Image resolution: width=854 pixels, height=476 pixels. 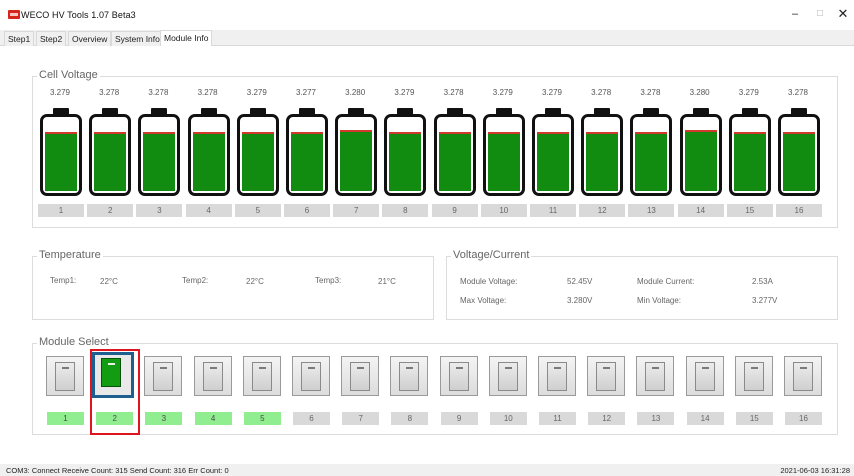 What do you see at coordinates (233, 284) in the screenshot?
I see `temperature-group: Temperature` at bounding box center [233, 284].